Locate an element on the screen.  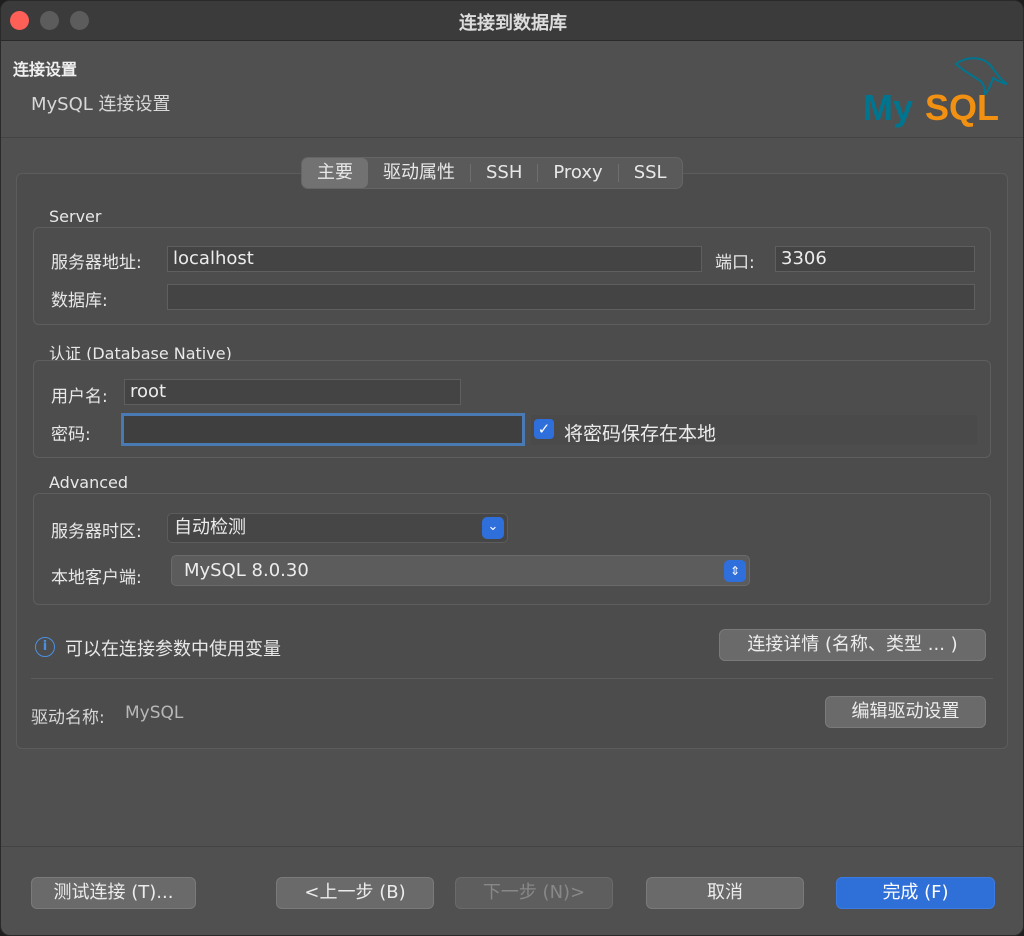
timezone-select: 自动检测 ⌄ is located at coordinates (337, 528).